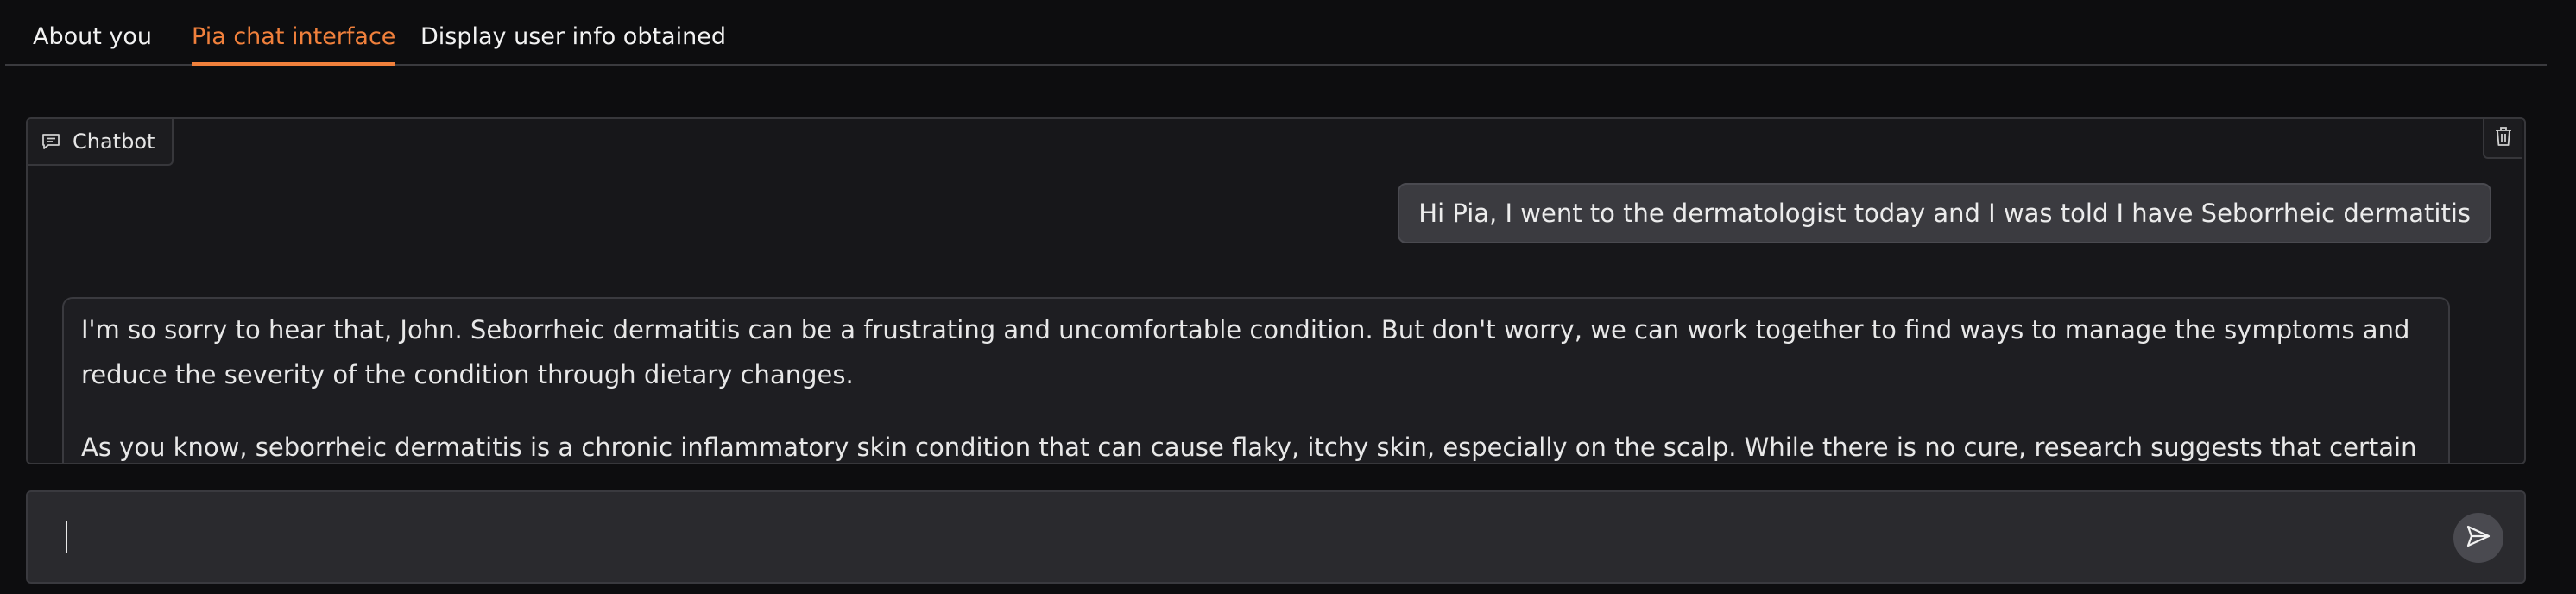  I want to click on tab-display-user-info: Display user info obtained, so click(573, 32).